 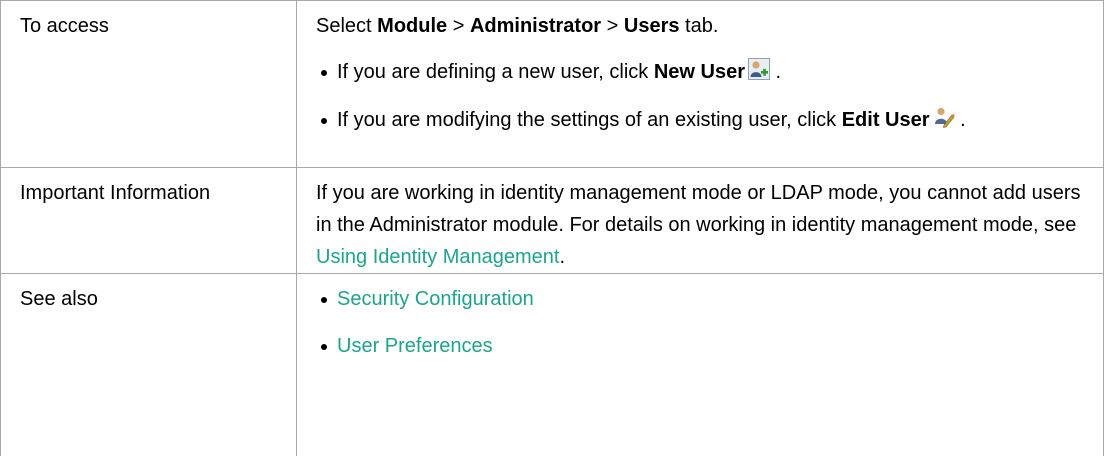 What do you see at coordinates (435, 299) in the screenshot?
I see `security-configuration-link: Security Configuration` at bounding box center [435, 299].